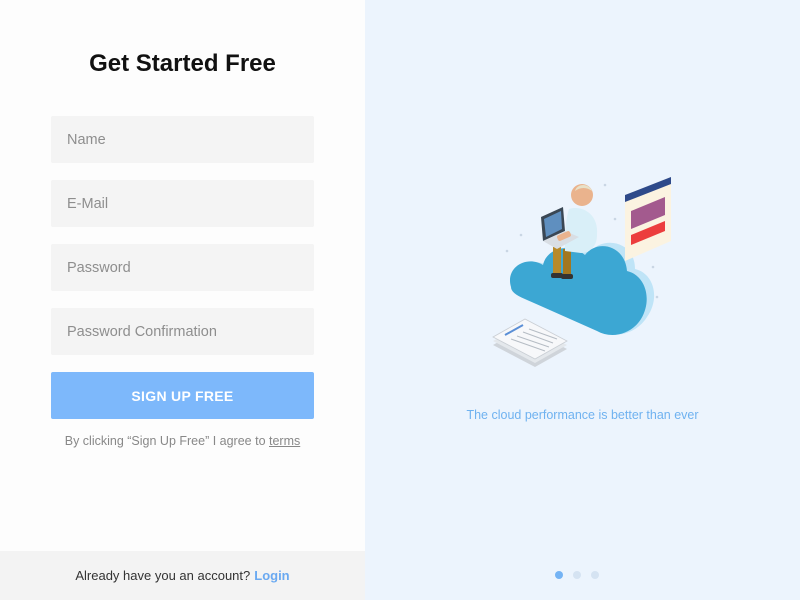 The image size is (800, 600). I want to click on terms-text: By clicking “Sign Up Free” I agree to, so click(166, 441).